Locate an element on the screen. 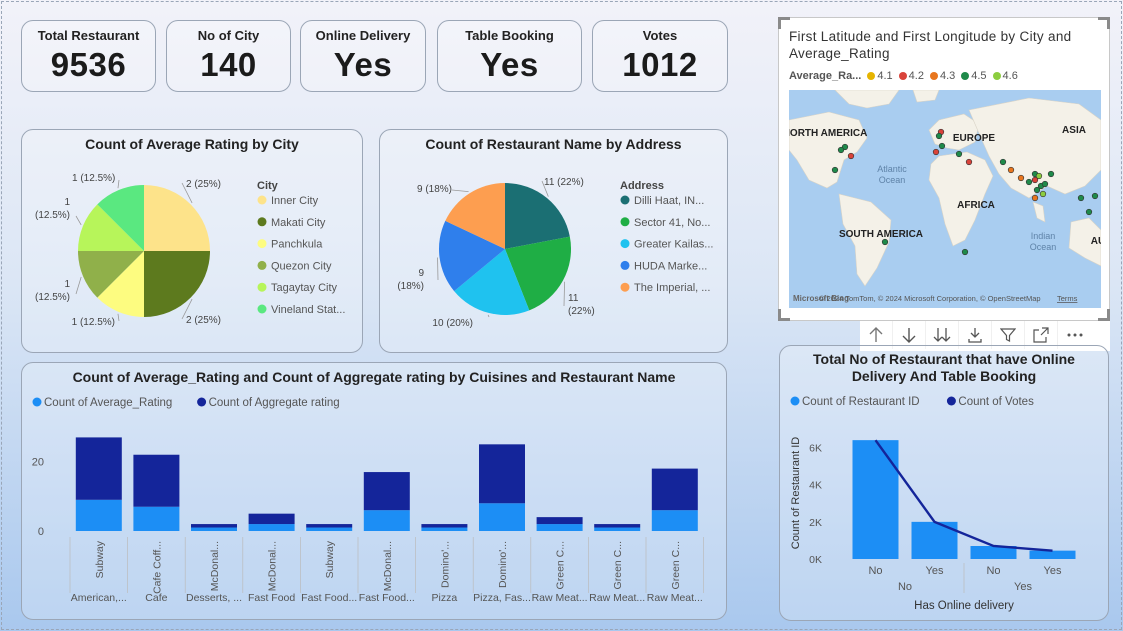  kpi-online-delivery: Online Delivery Yes is located at coordinates (363, 56).